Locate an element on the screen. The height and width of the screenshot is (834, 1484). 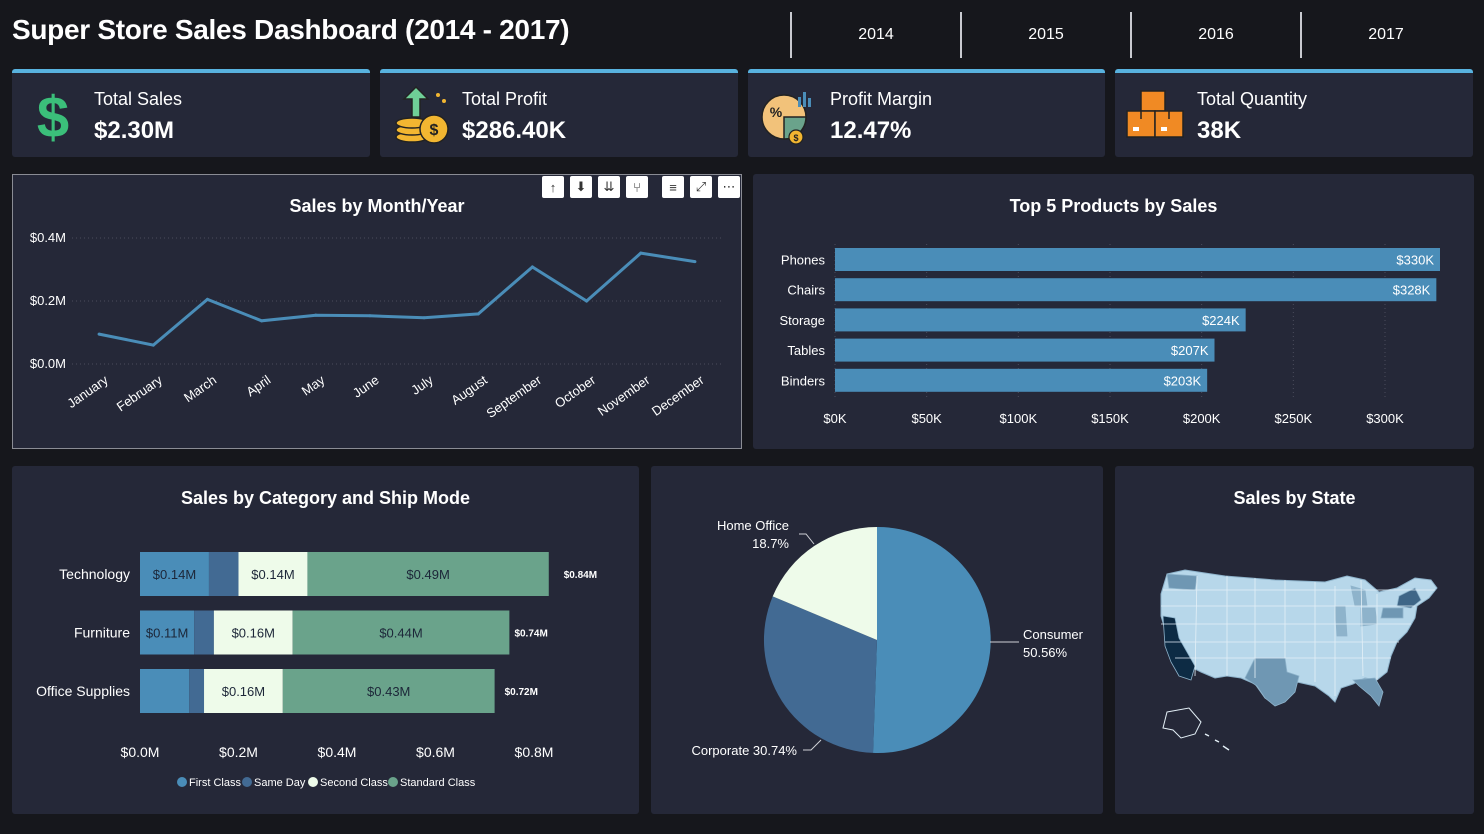
kpi-value: $2.30M is located at coordinates (134, 130).